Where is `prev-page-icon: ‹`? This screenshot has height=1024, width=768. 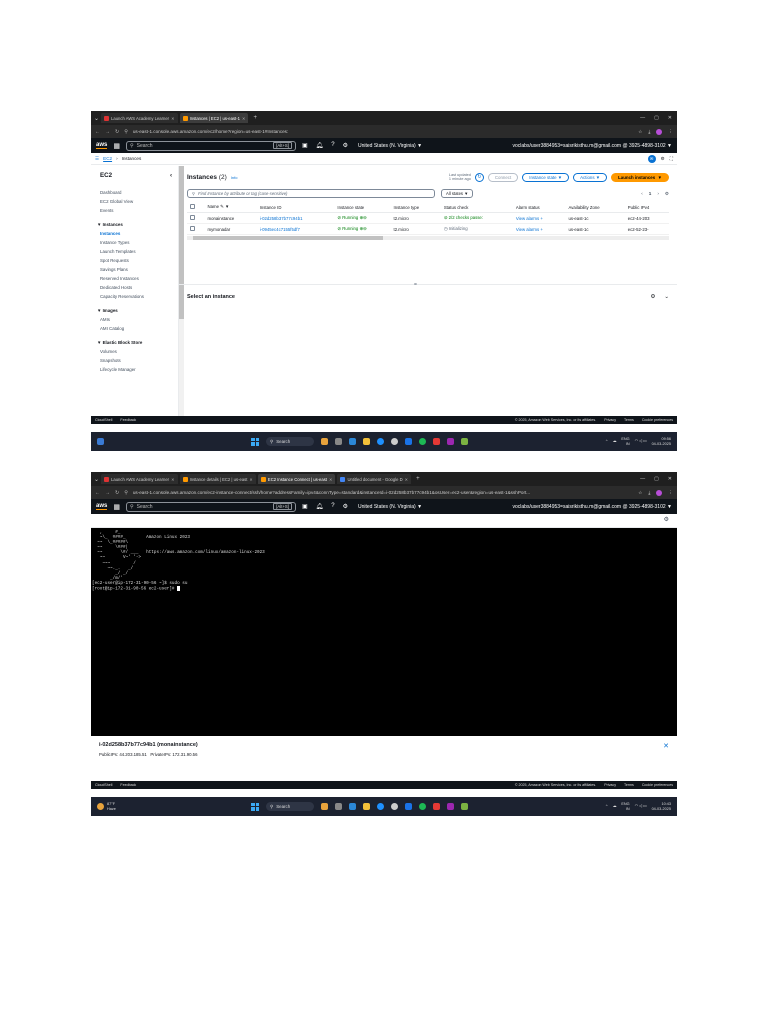 prev-page-icon: ‹ is located at coordinates (642, 194).